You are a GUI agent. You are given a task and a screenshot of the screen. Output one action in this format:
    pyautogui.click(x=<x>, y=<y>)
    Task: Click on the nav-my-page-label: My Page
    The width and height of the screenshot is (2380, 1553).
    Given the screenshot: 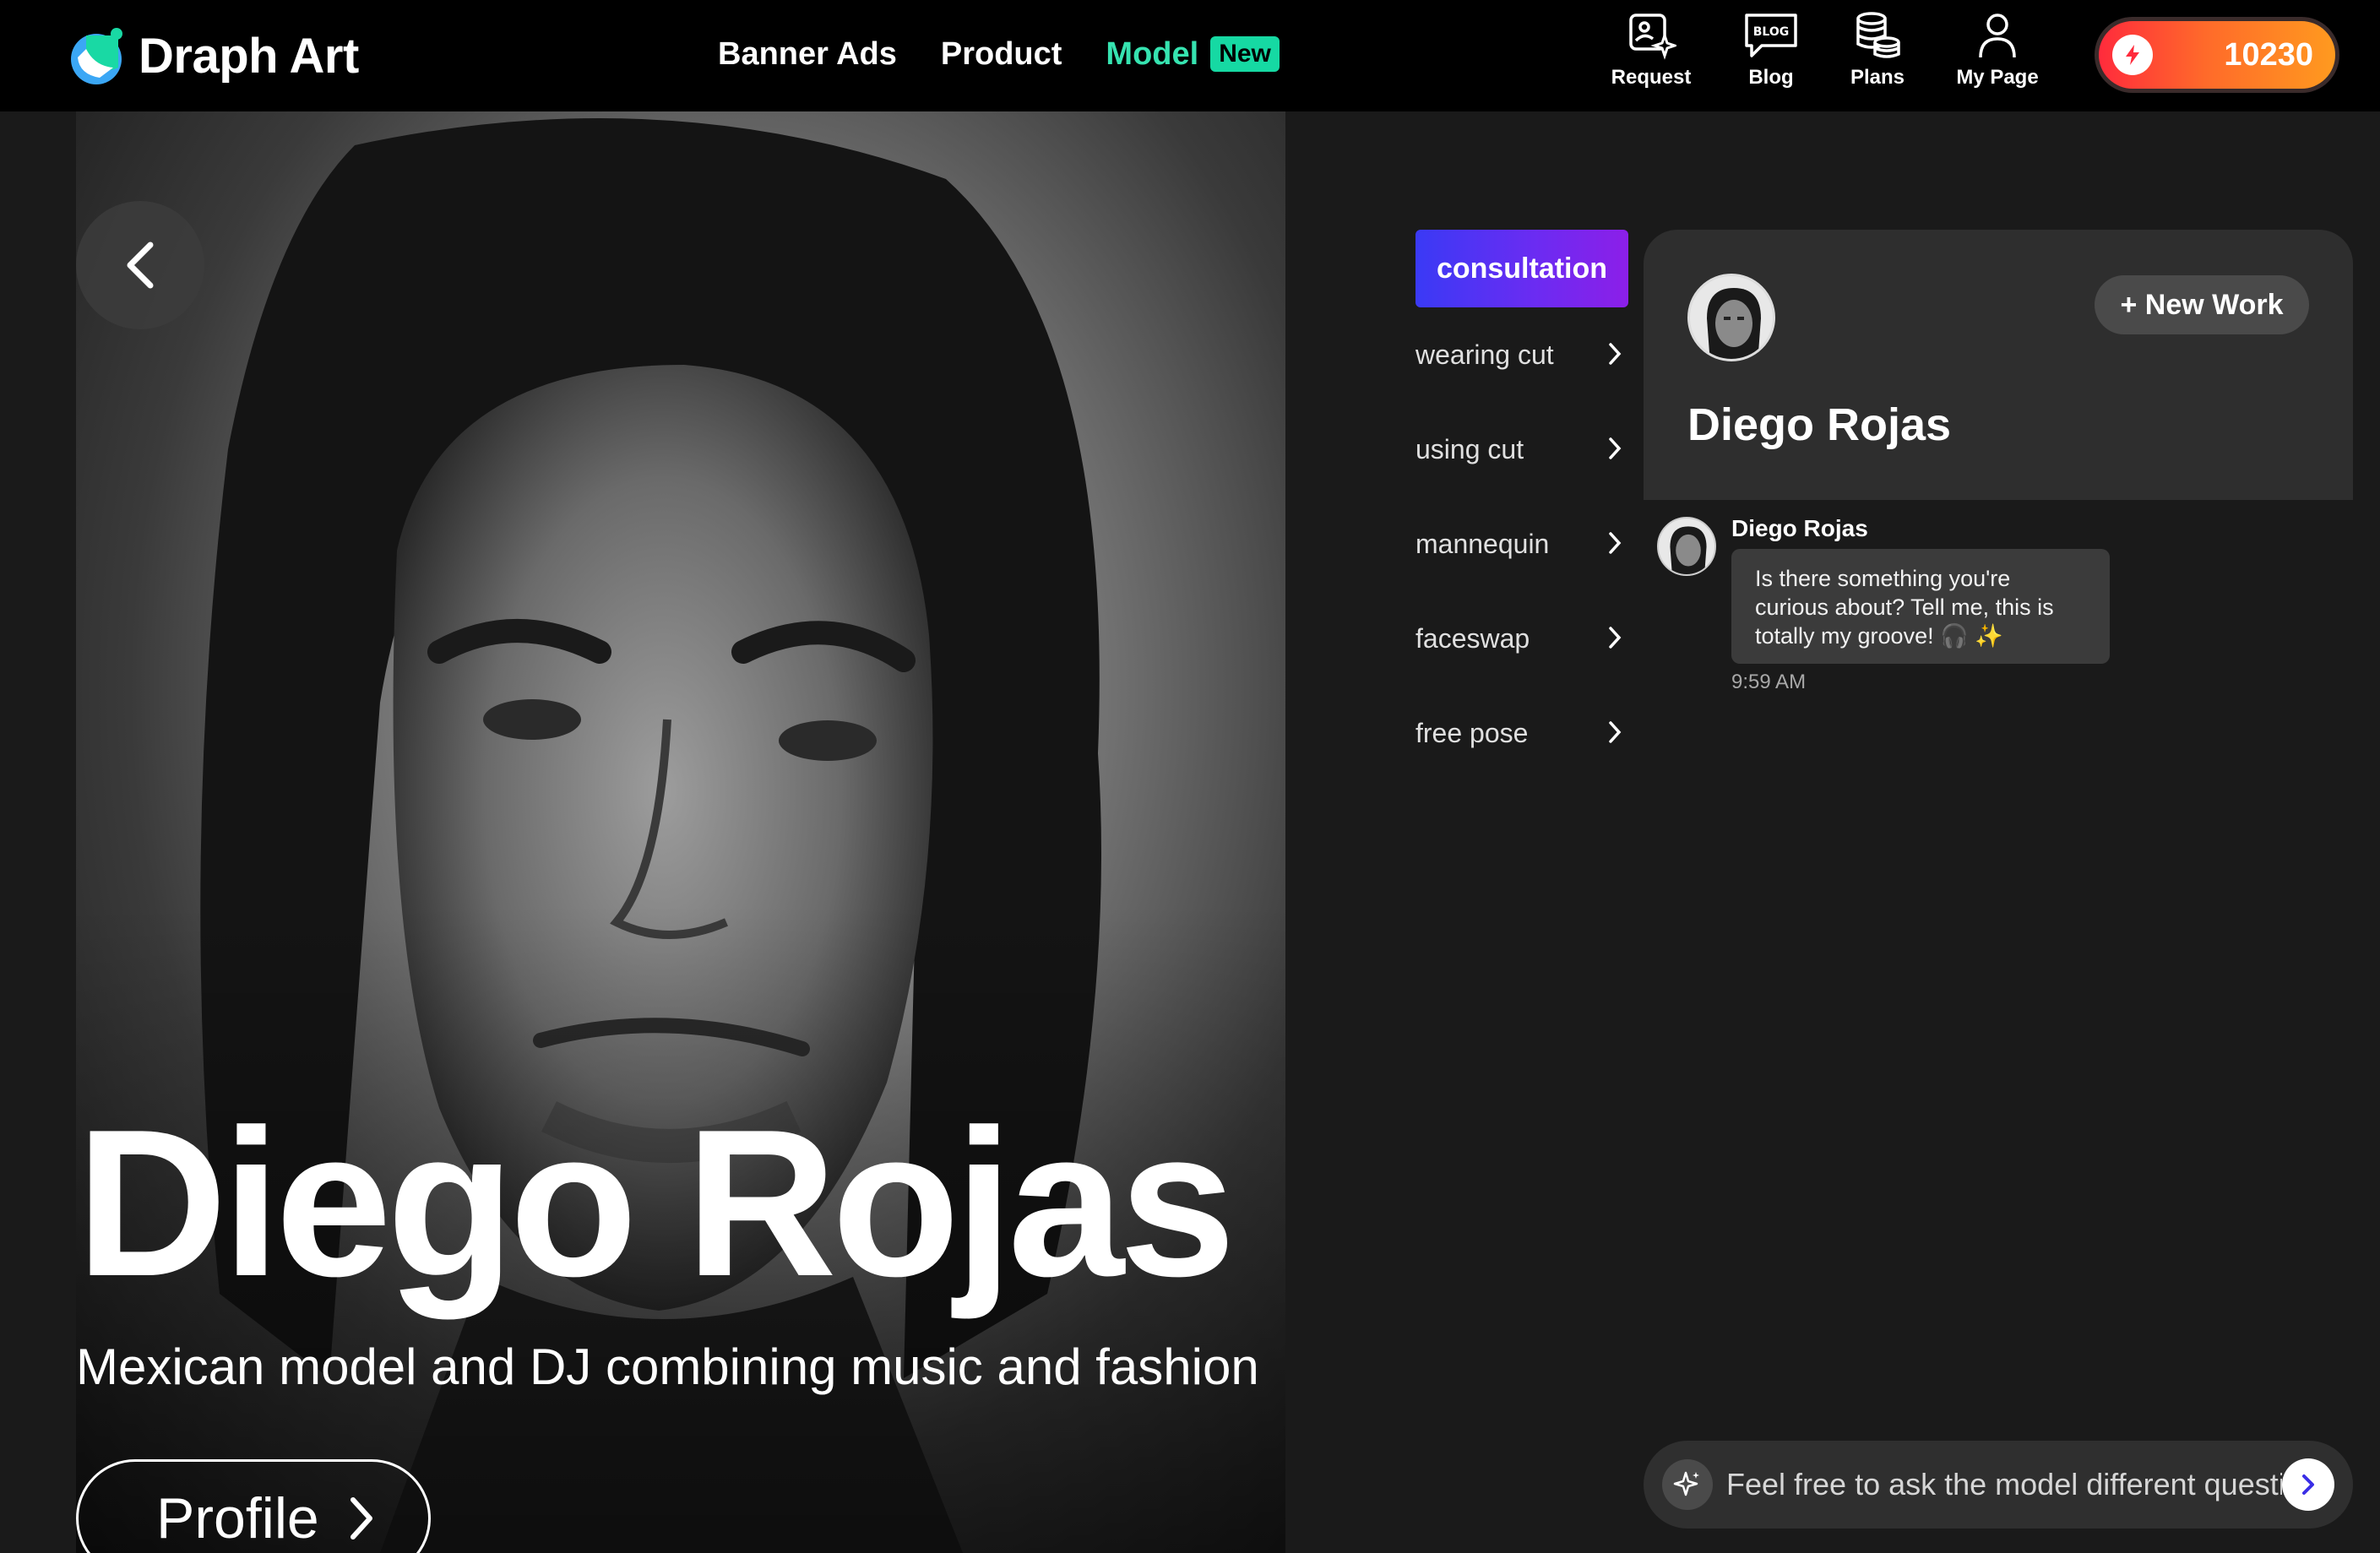 What is the action you would take?
    pyautogui.click(x=1997, y=77)
    